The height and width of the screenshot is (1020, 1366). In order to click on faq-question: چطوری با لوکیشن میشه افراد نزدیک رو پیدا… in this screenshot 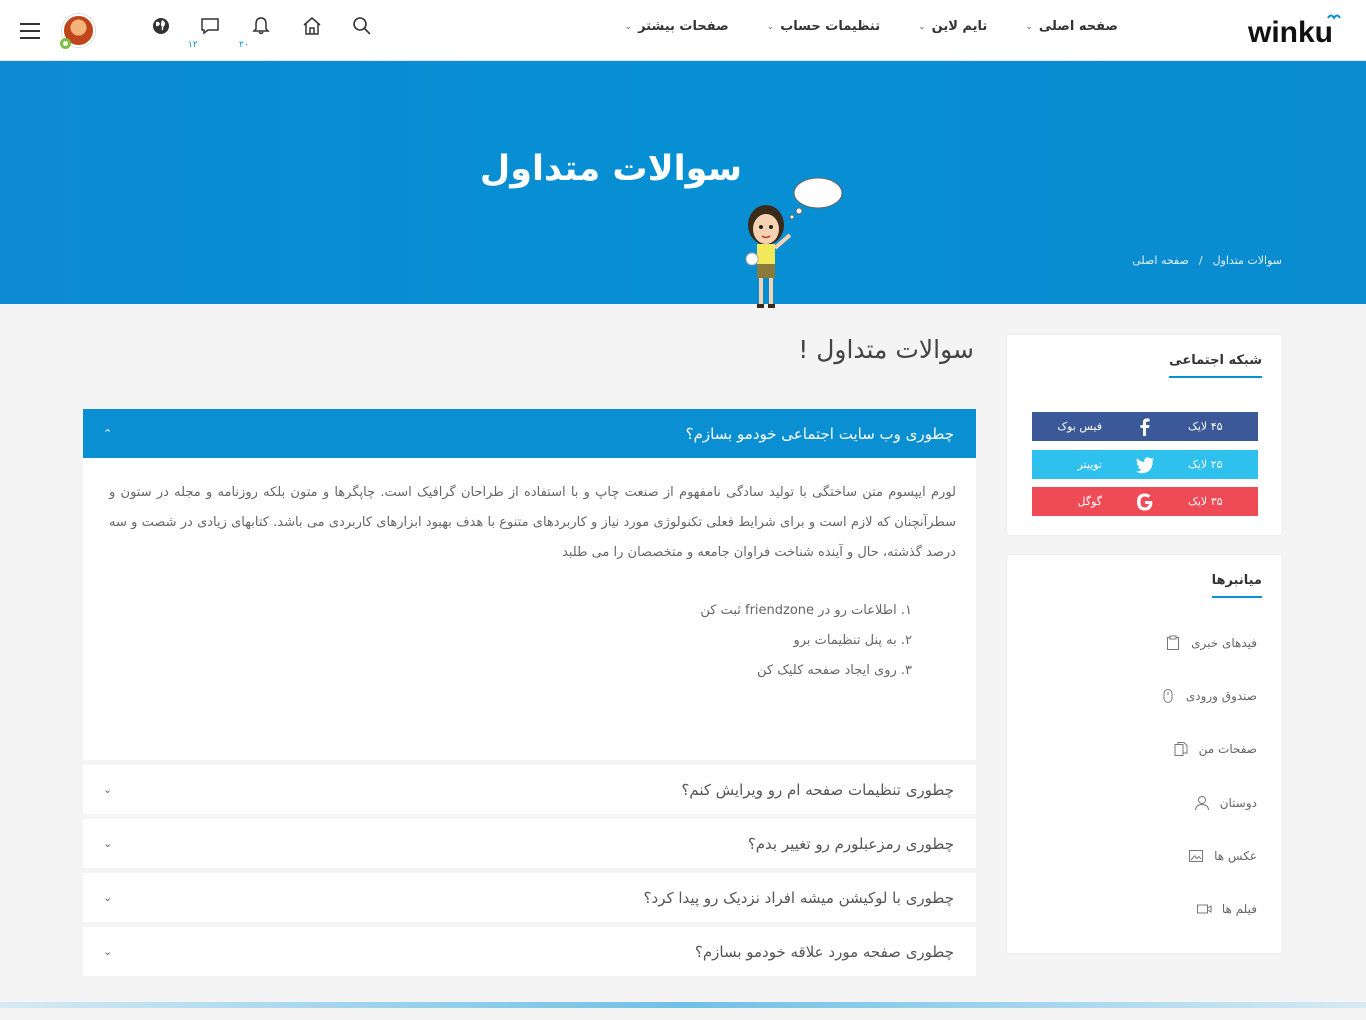, I will do `click(798, 897)`.